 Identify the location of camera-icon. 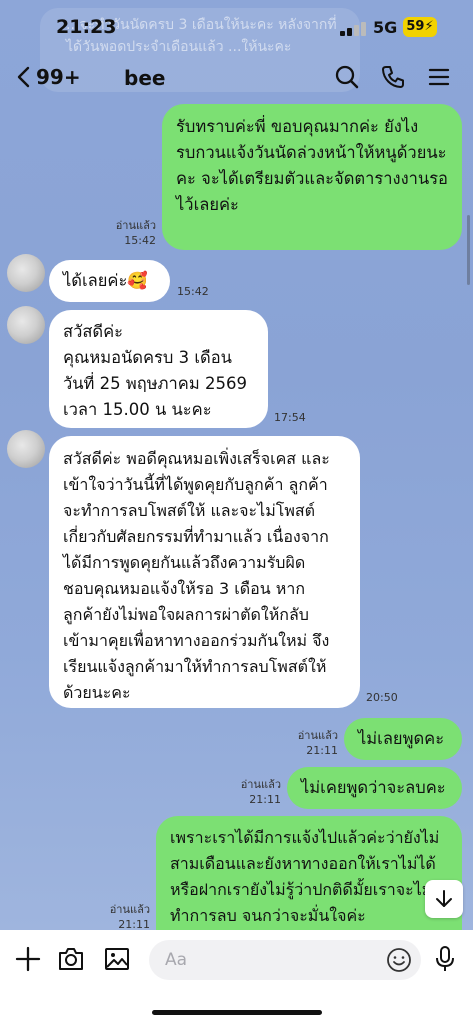
(71, 959).